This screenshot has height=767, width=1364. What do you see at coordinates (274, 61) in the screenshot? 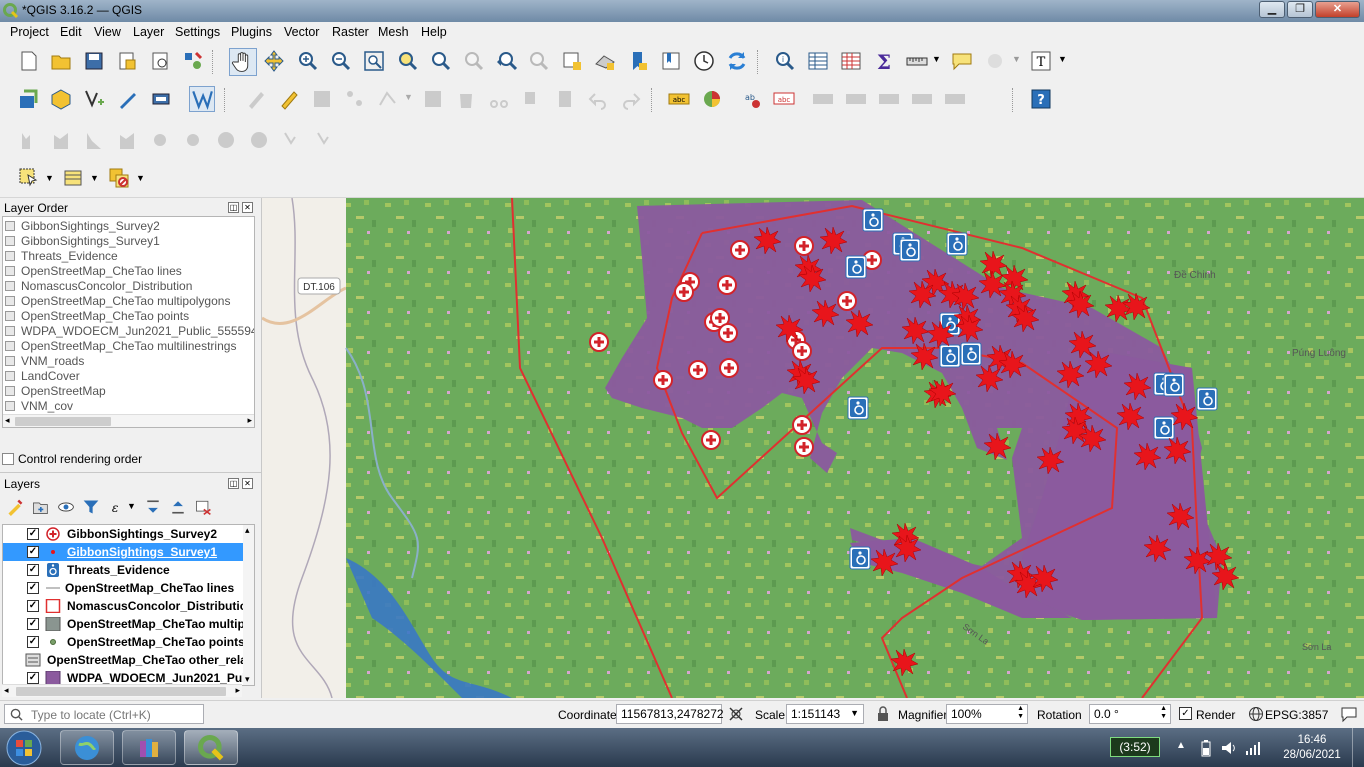
I see `pan-to-selection-icon` at bounding box center [274, 61].